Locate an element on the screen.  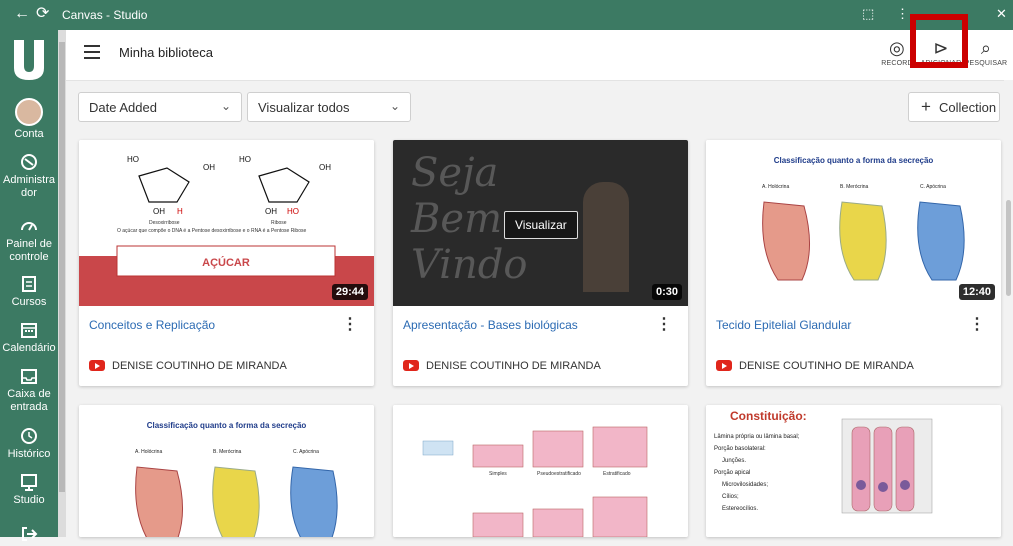
sort-select-value: Date Added is located at coordinates (123, 107).